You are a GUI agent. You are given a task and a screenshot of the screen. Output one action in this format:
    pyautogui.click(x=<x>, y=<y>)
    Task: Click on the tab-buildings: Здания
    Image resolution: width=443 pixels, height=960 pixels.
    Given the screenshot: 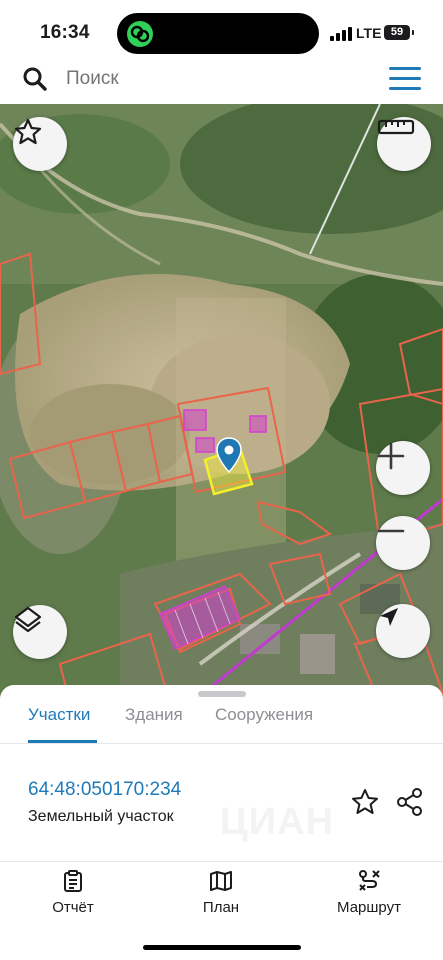 What is the action you would take?
    pyautogui.click(x=154, y=715)
    